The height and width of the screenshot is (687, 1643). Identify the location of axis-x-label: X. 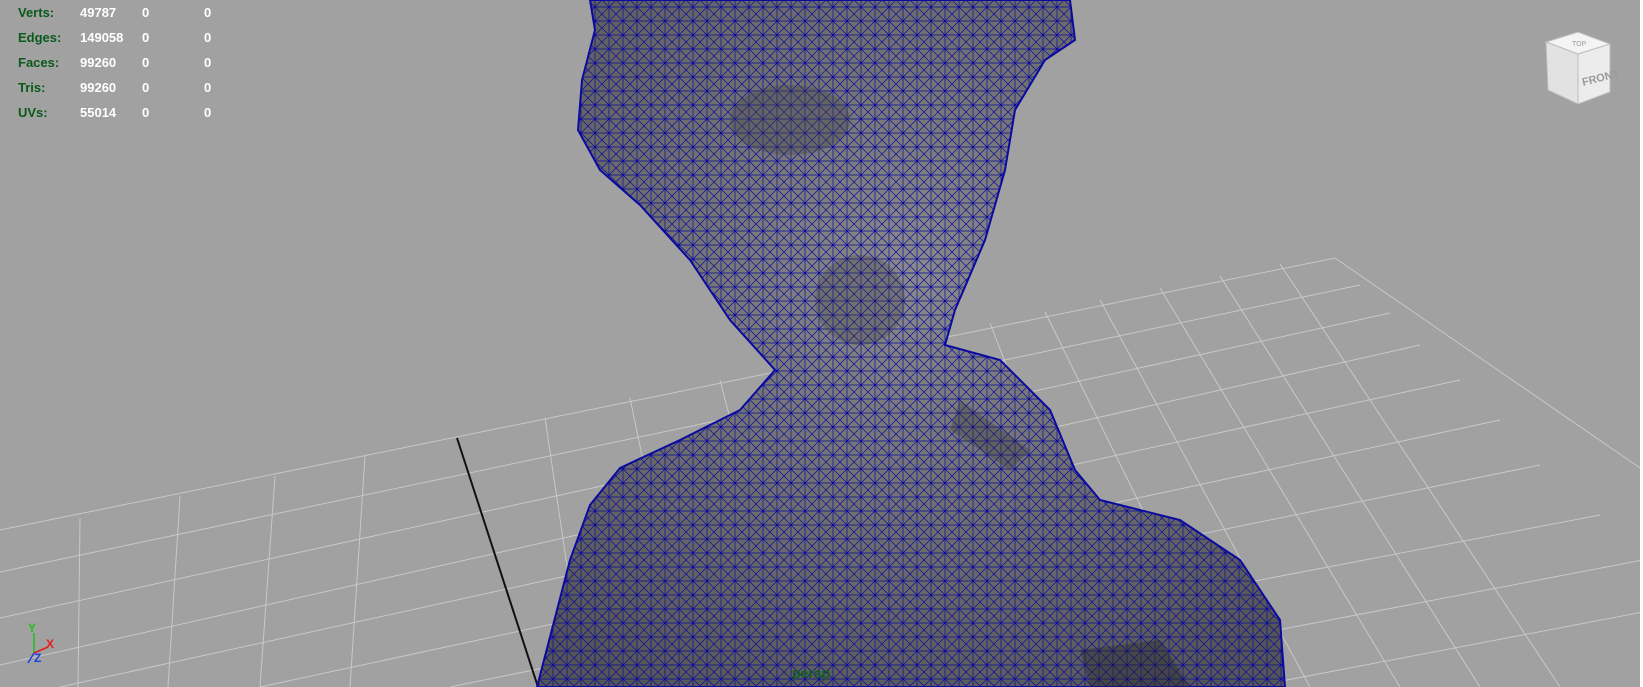
(50, 644).